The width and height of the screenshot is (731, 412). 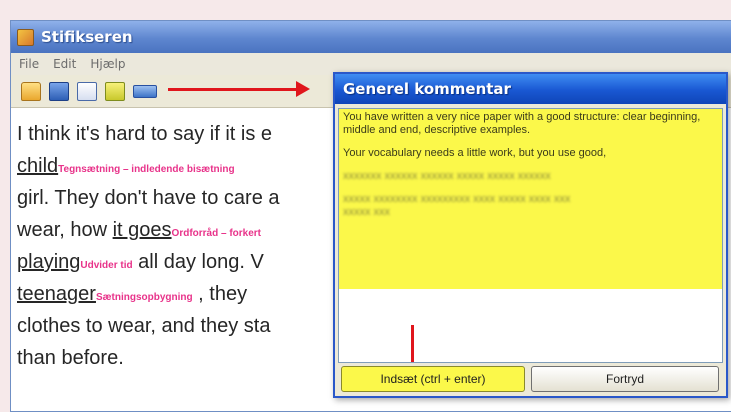 What do you see at coordinates (239, 89) in the screenshot?
I see `red-arrow-right` at bounding box center [239, 89].